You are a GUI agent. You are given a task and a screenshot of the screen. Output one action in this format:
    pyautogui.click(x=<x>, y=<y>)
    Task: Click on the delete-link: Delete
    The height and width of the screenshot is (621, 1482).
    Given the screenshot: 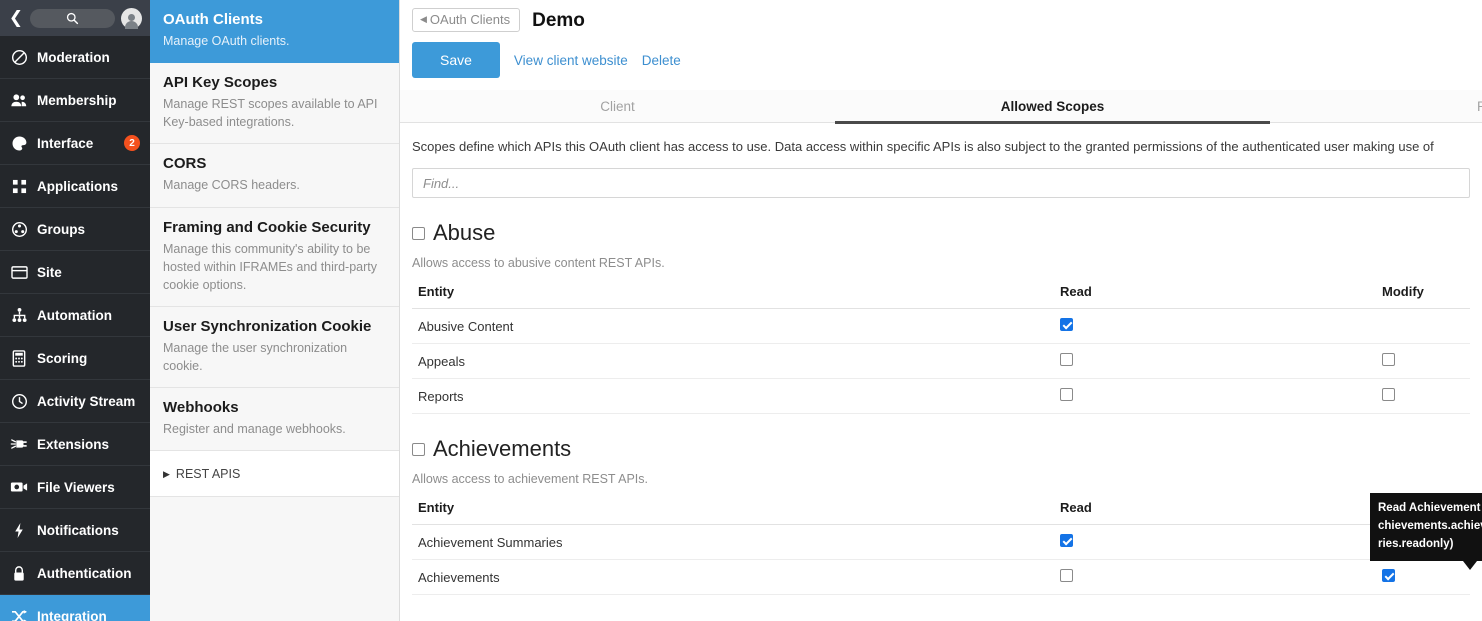 What is the action you would take?
    pyautogui.click(x=661, y=60)
    